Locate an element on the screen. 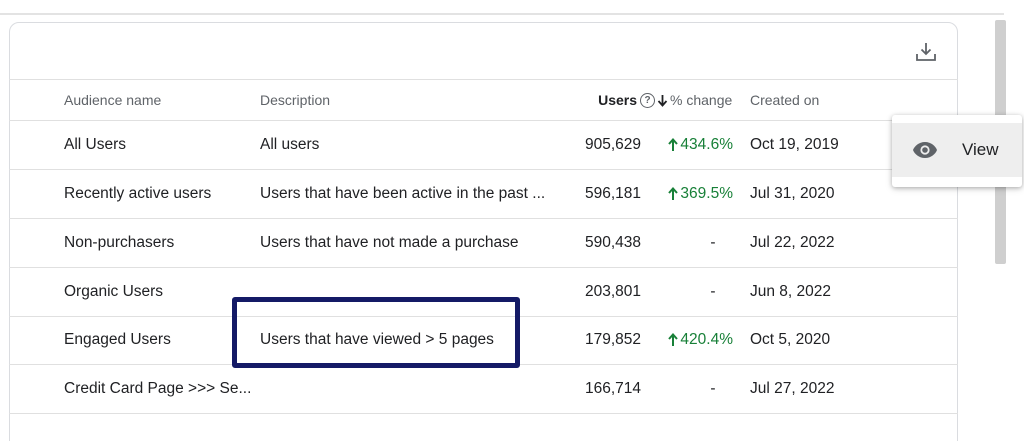  audience-description is located at coordinates (410, 389).